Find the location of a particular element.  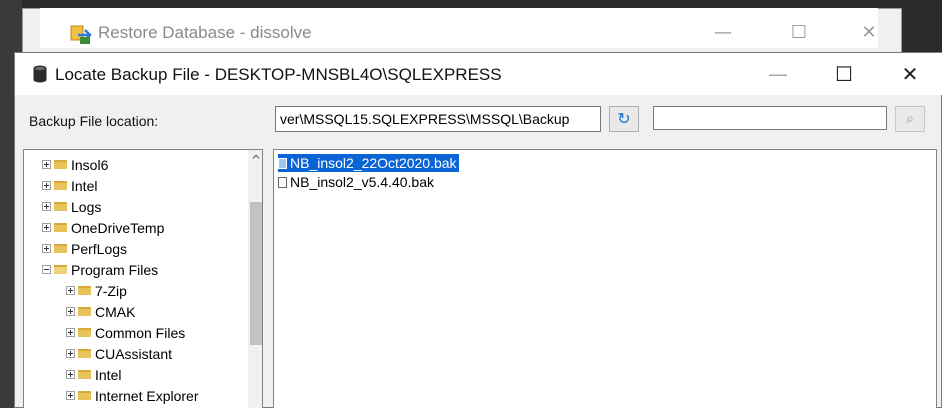

maximize-button: ☐ is located at coordinates (844, 74).